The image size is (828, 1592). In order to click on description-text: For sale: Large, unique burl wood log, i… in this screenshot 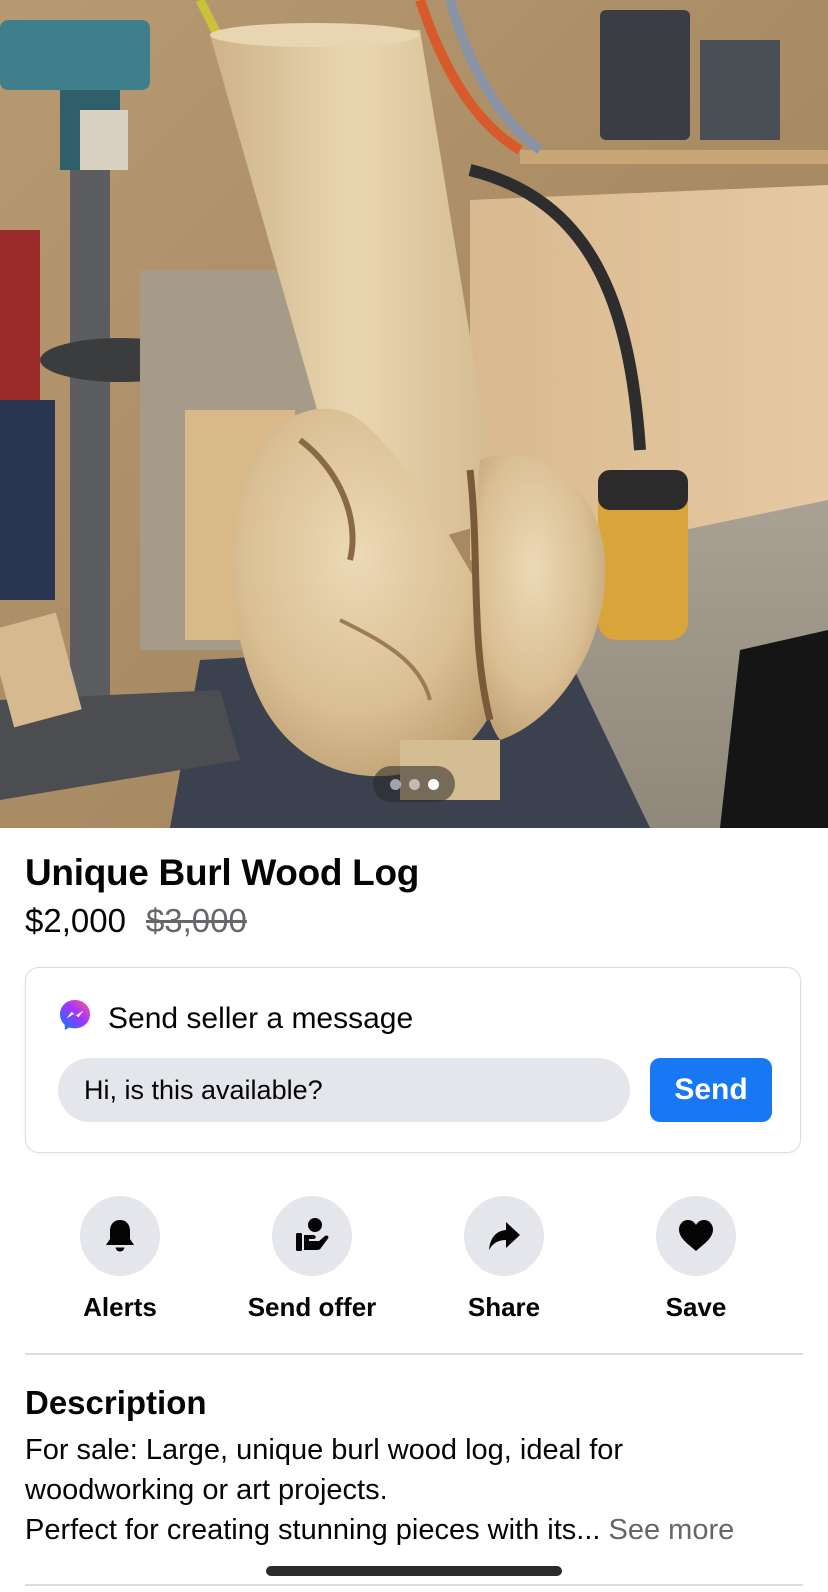, I will do `click(420, 1490)`.